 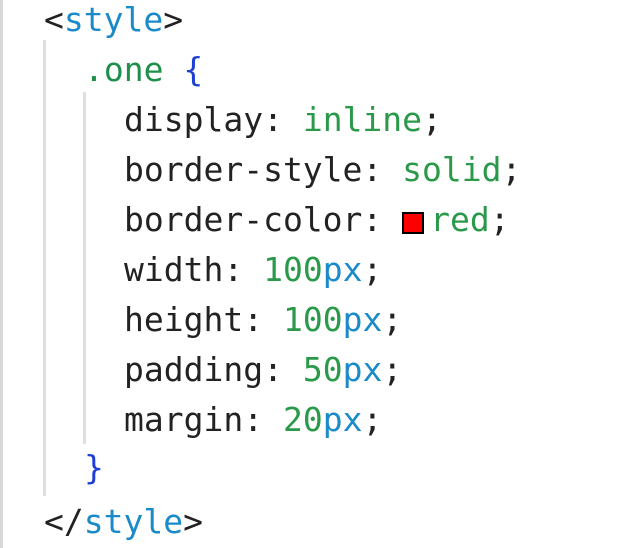 I want to click on code-line-display: display: inline;, so click(x=283, y=120).